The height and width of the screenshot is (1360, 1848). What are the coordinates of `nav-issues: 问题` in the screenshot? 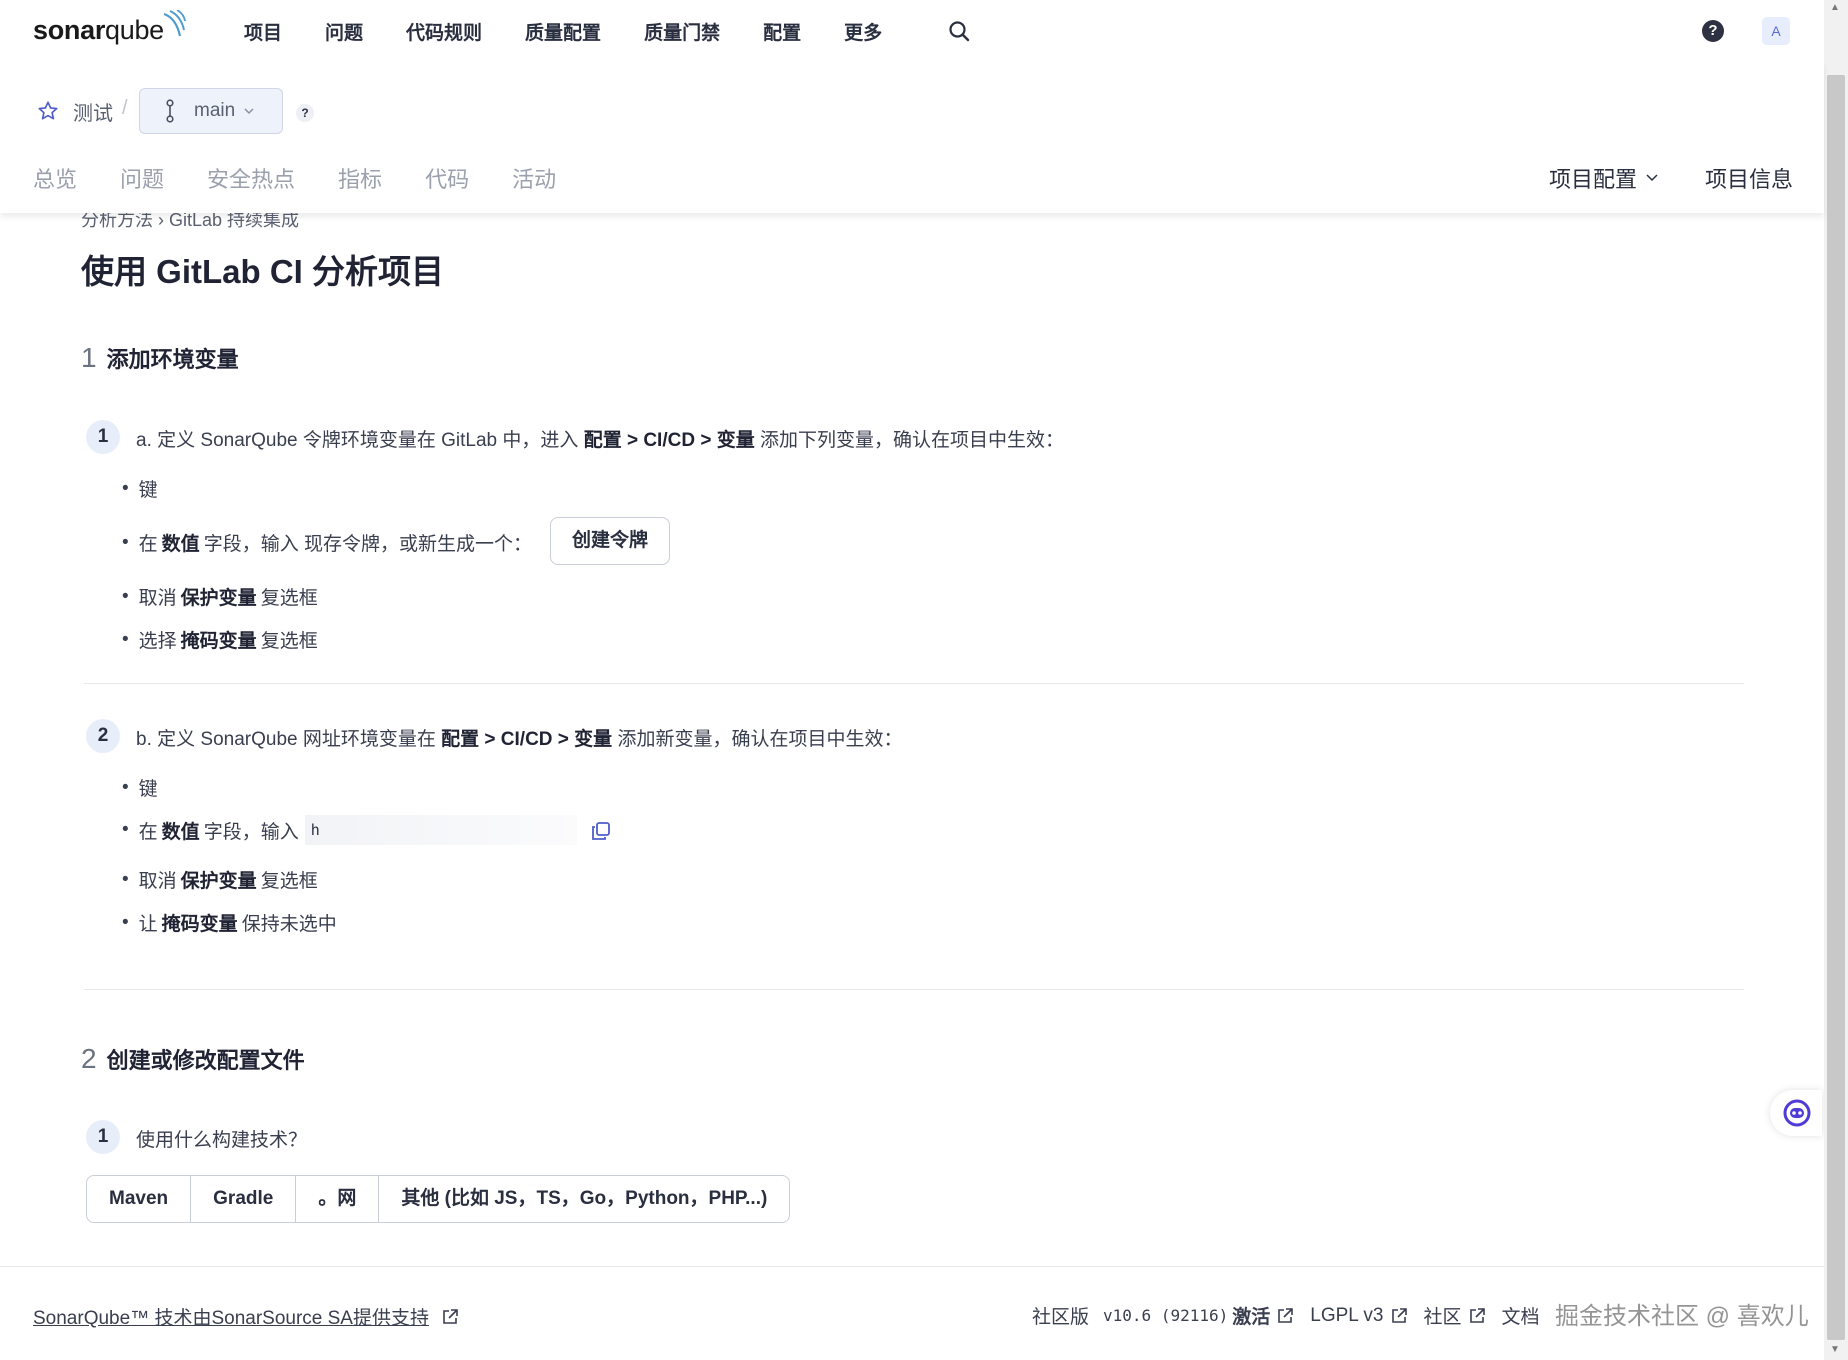 It's located at (344, 31).